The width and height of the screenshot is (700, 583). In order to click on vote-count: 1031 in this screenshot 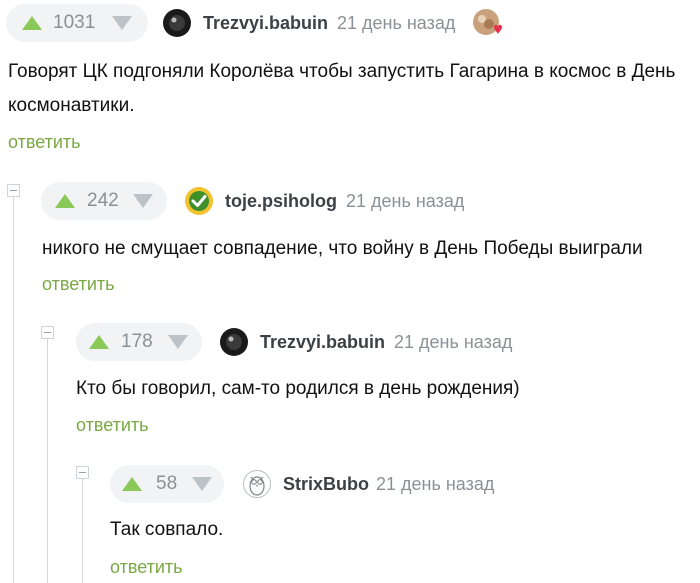, I will do `click(74, 22)`.